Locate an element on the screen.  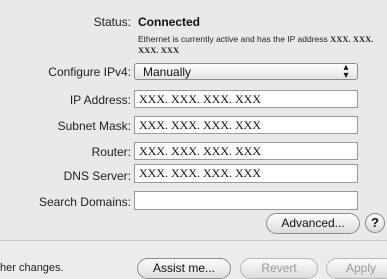
router-field: XXX. XXX. XXX. XXX is located at coordinates (246, 151).